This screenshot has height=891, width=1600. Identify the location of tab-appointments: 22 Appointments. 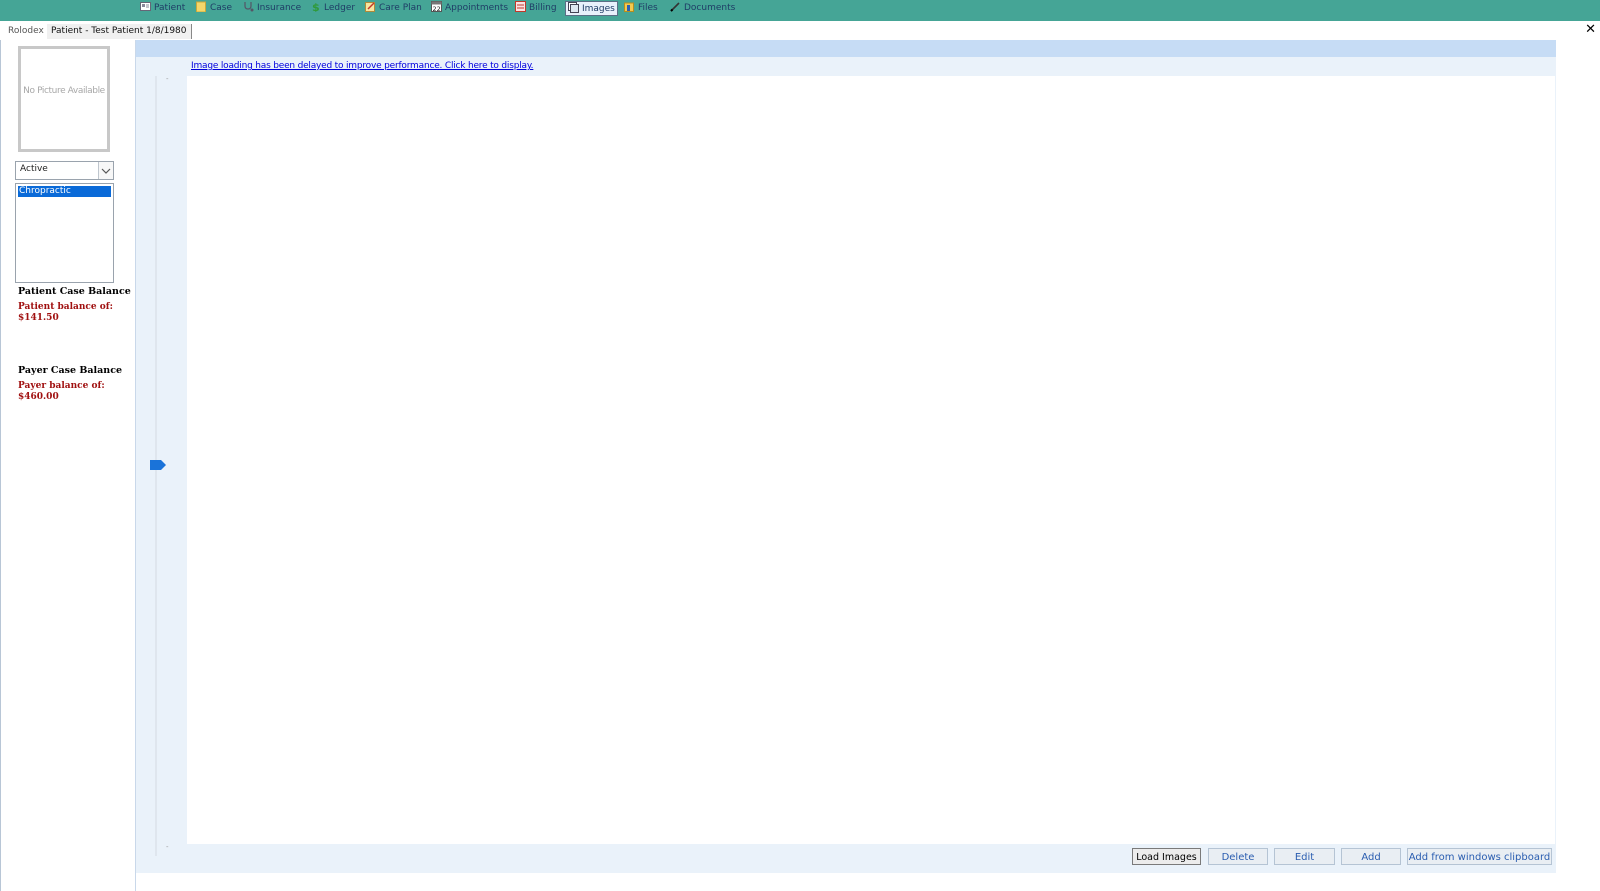
(469, 8).